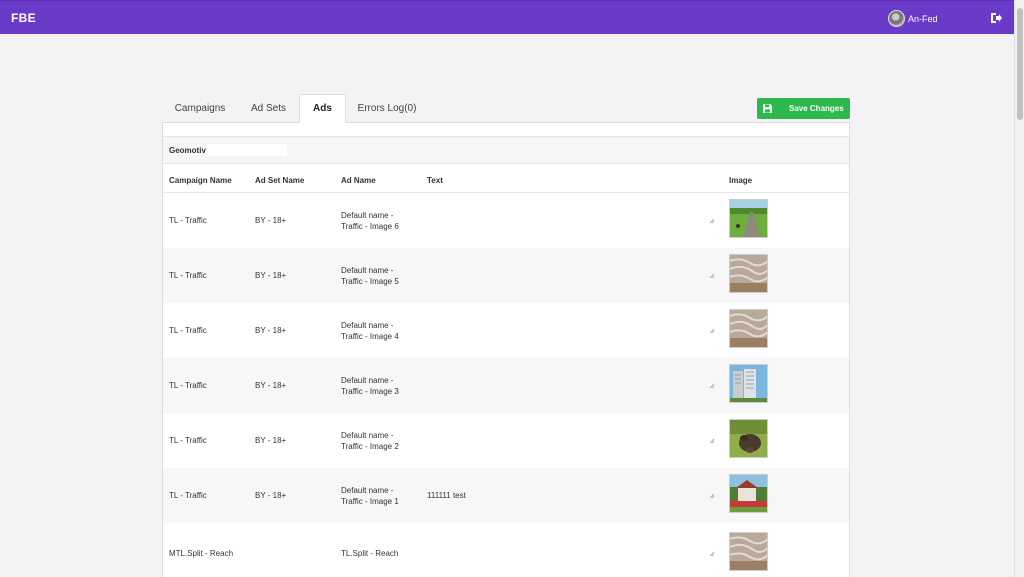 This screenshot has height=577, width=1024. I want to click on tab-ads: Ads, so click(322, 108).